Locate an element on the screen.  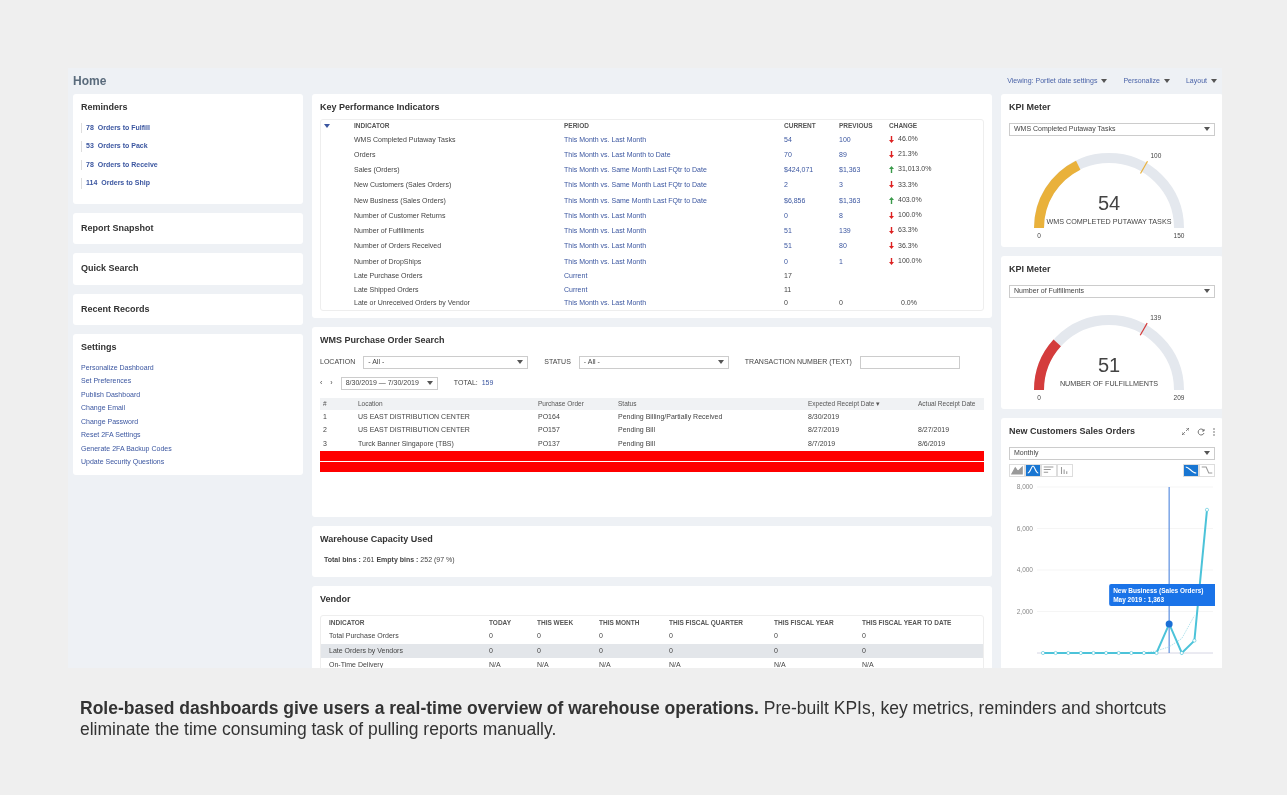
card-title: Reminders is located at coordinates (105, 107).